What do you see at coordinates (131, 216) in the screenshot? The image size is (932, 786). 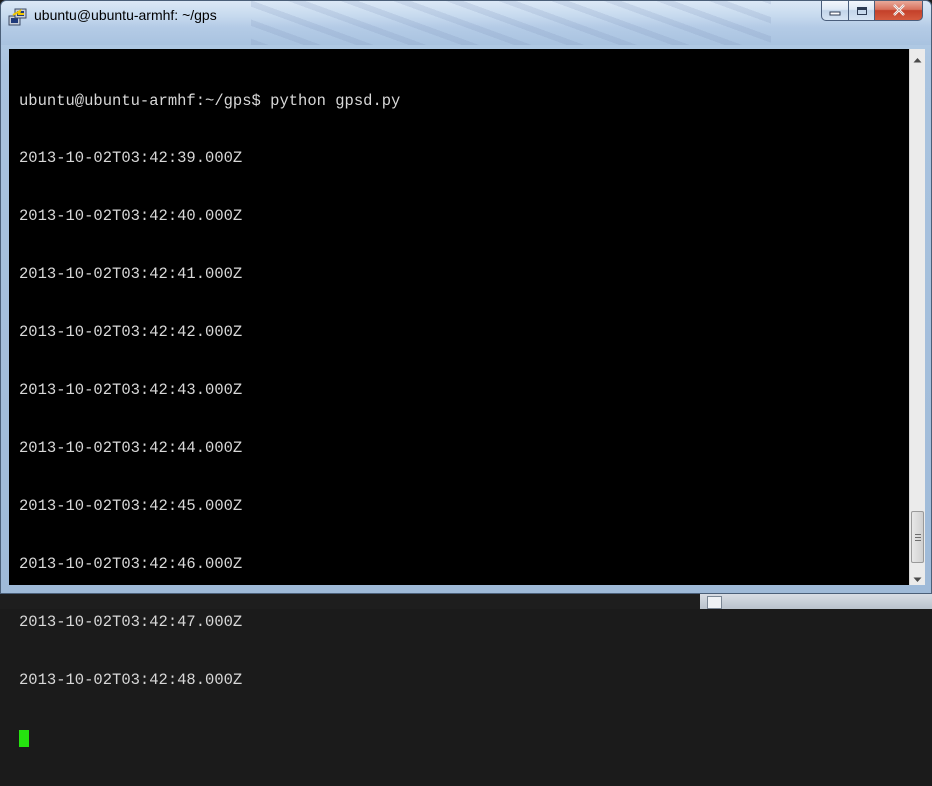 I see `terminal-line: 2013-10-02T03:42:40.000Z` at bounding box center [131, 216].